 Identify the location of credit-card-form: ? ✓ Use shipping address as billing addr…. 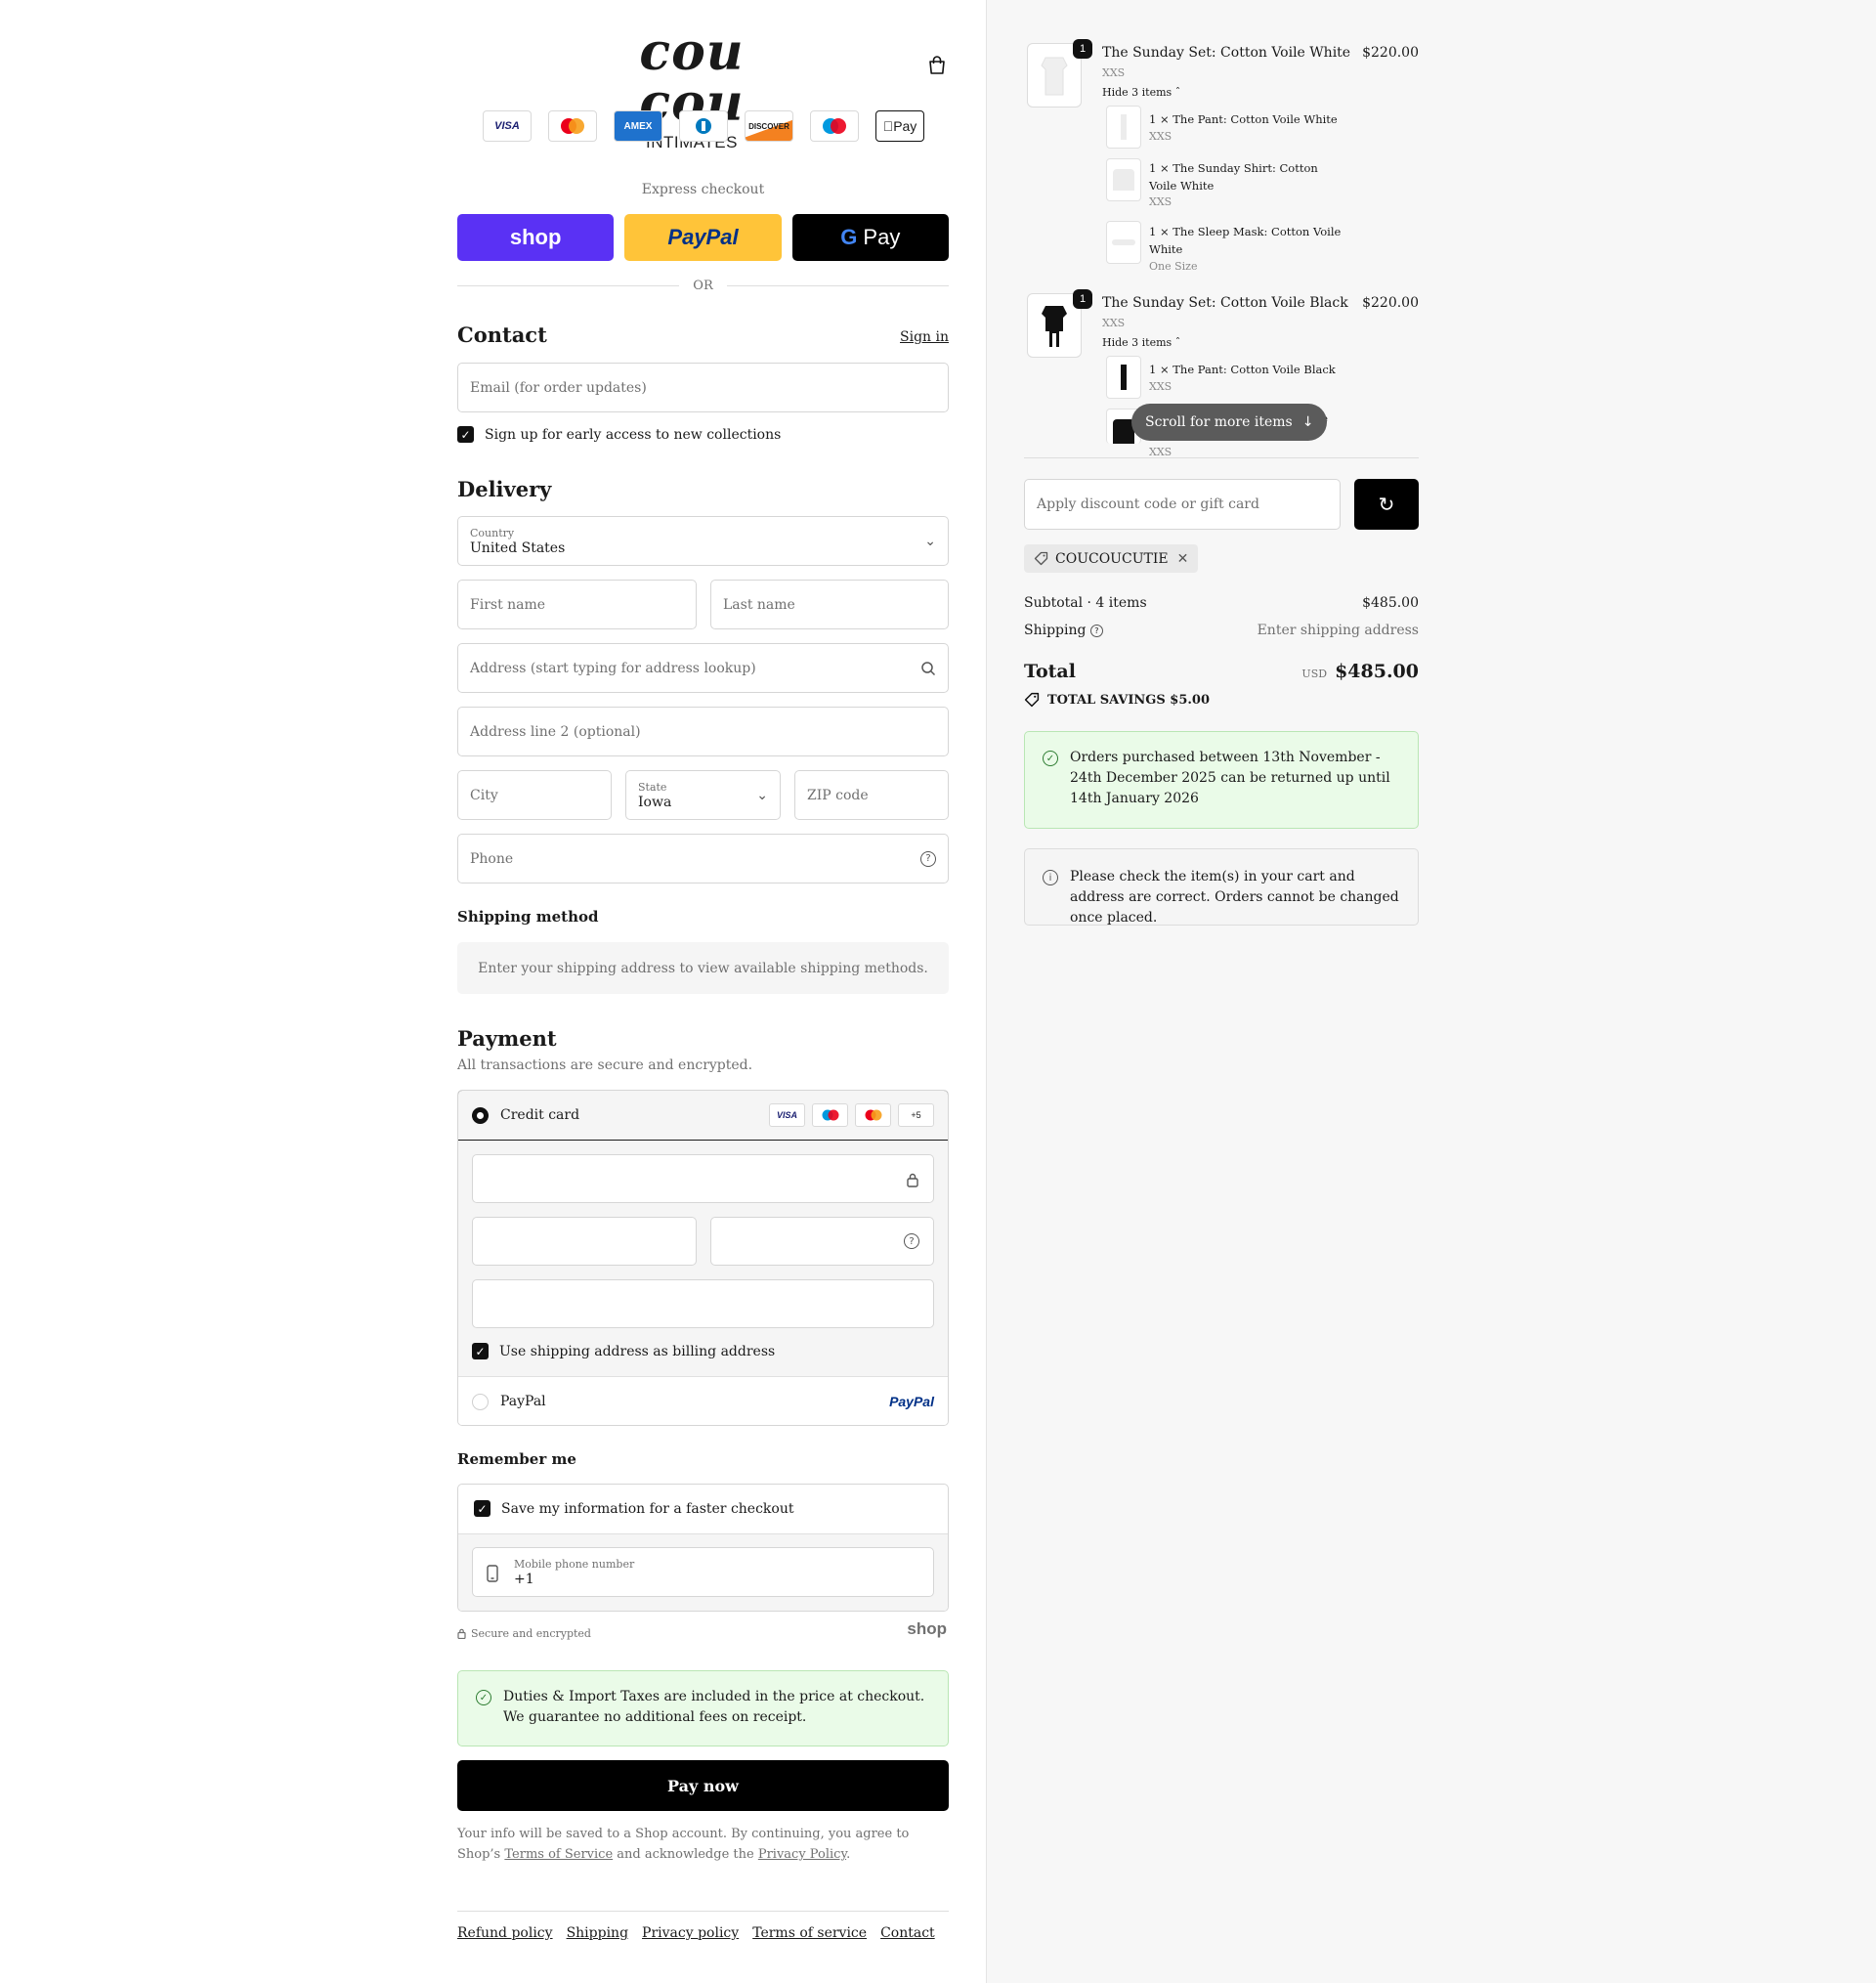
(703, 1258).